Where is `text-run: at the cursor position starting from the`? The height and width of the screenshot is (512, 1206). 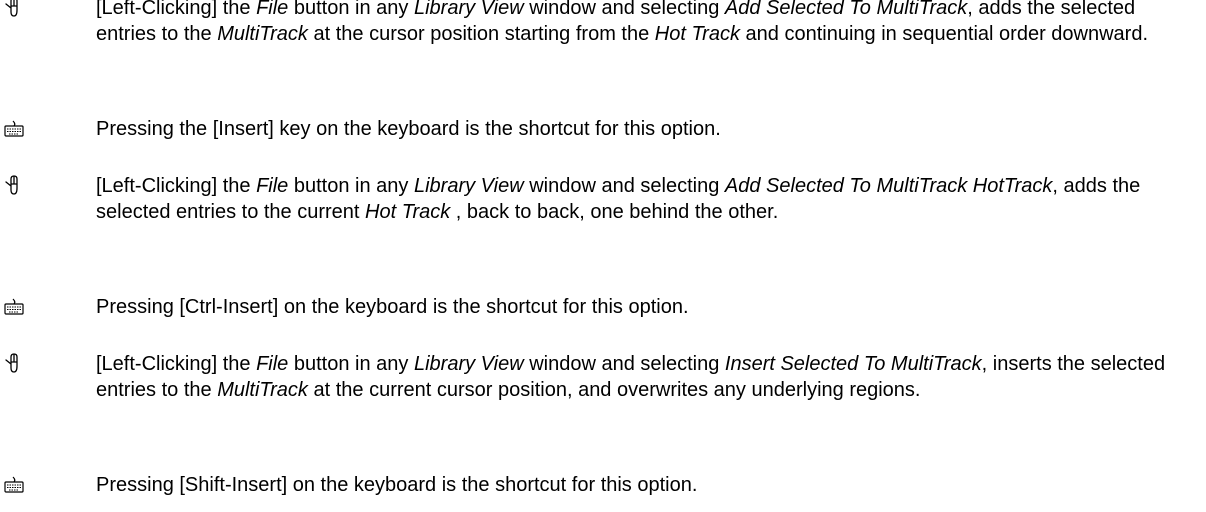 text-run: at the cursor position starting from the is located at coordinates (481, 34).